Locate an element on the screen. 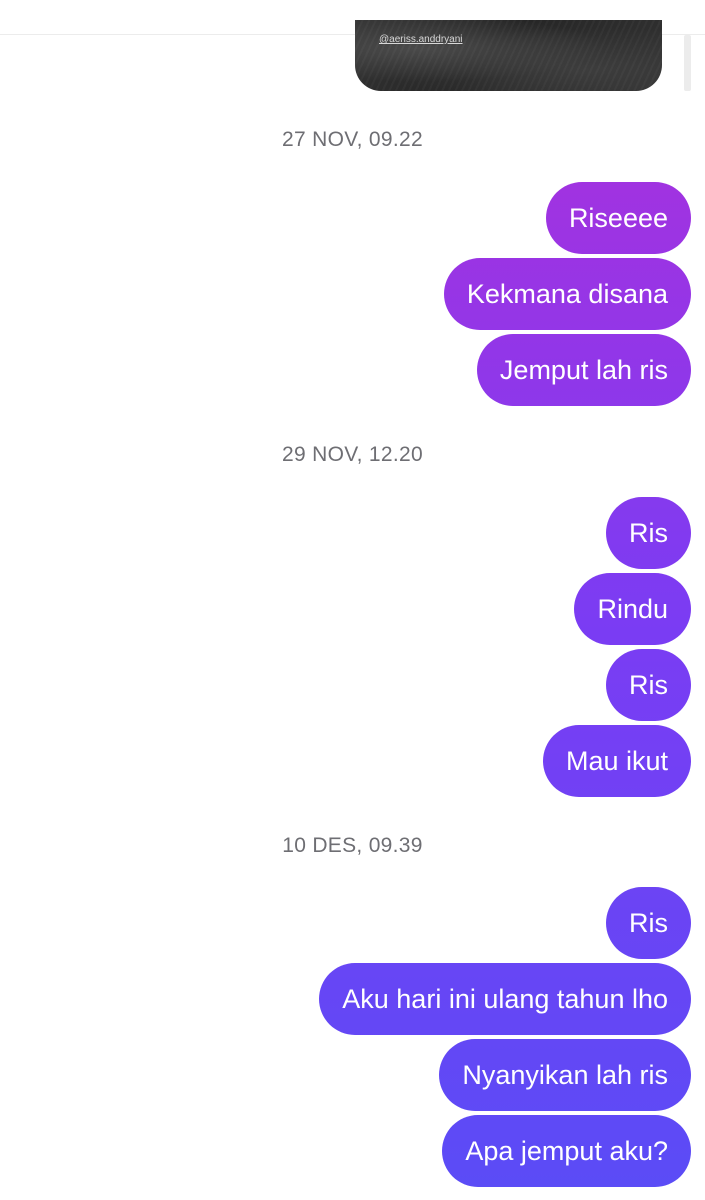 The height and width of the screenshot is (1200, 705). timestamp-divider: 27 NOV, 09.22 is located at coordinates (352, 140).